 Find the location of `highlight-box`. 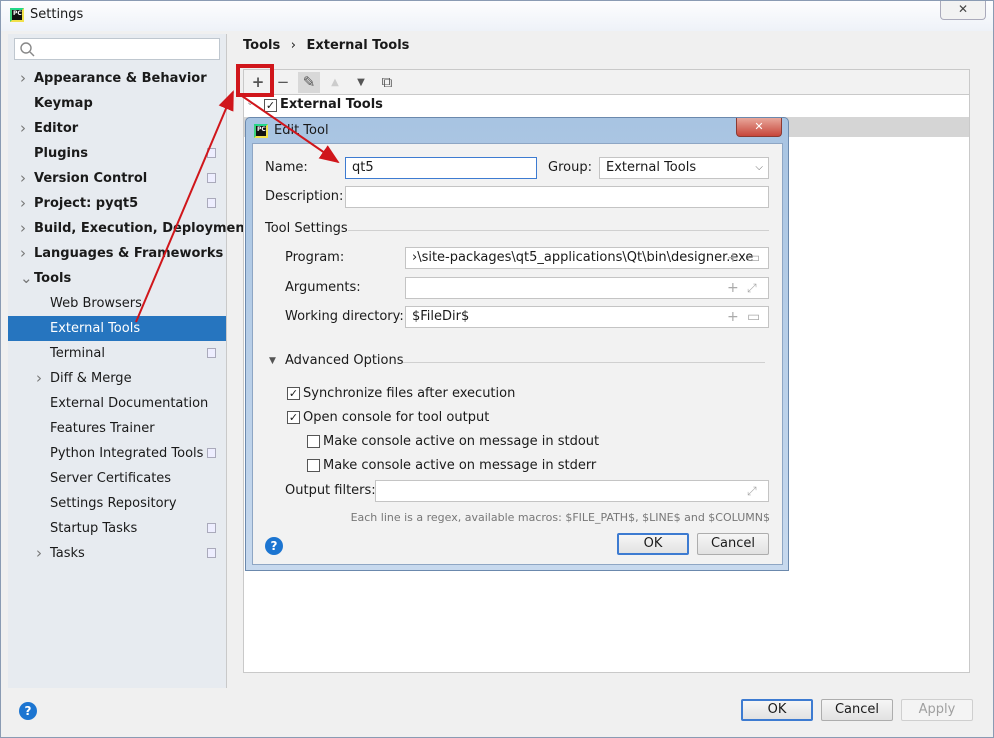

highlight-box is located at coordinates (255, 80).